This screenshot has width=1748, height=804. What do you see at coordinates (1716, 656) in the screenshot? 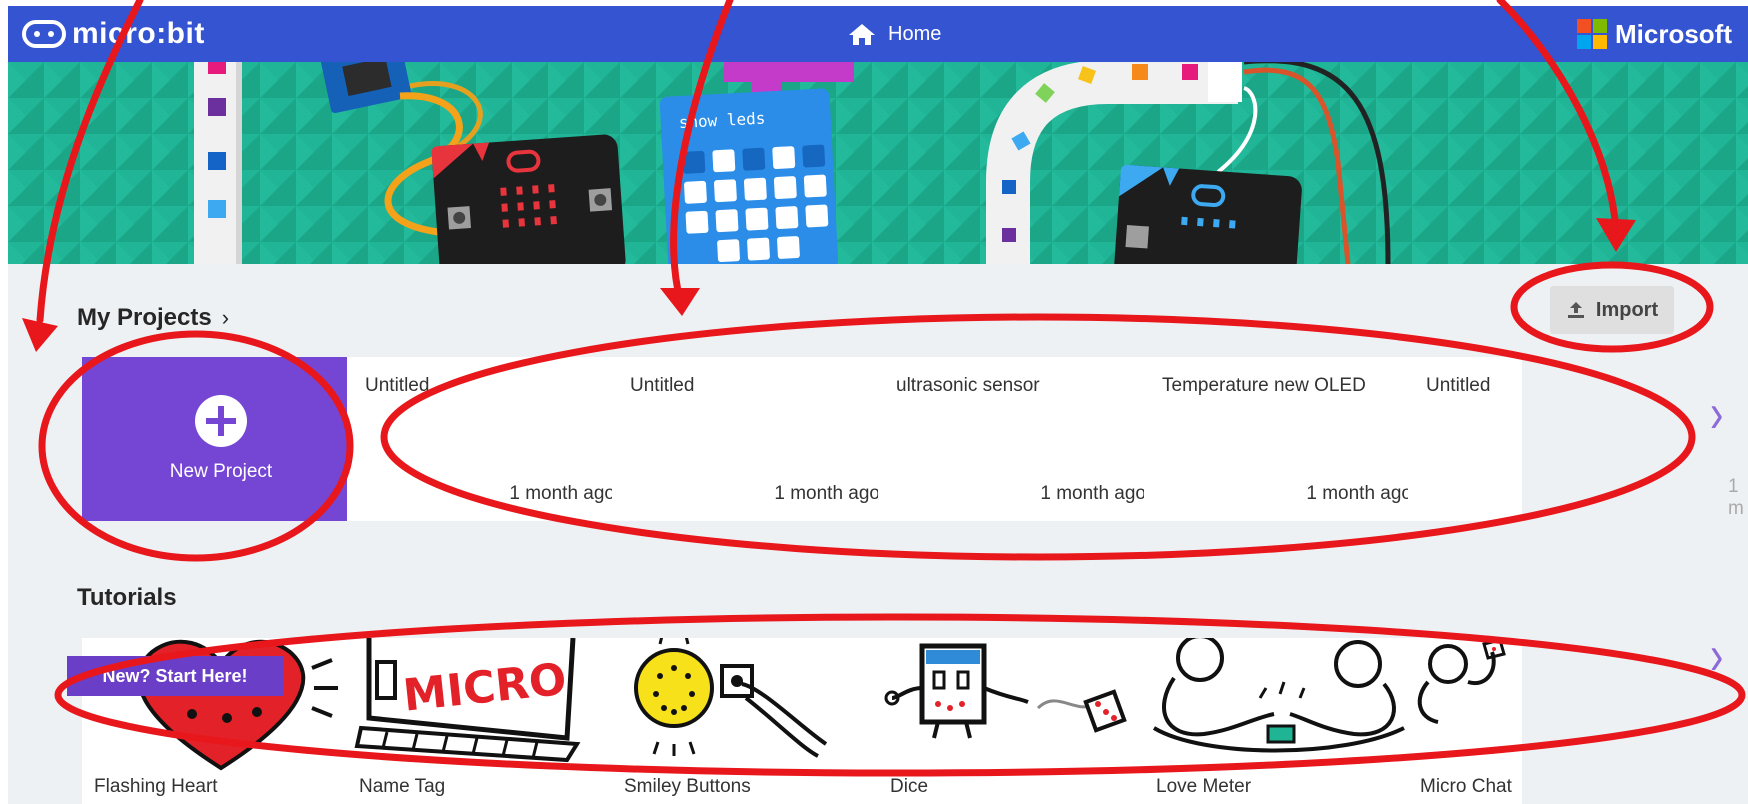
I see `tutorials-next-arrow-icon: ›` at bounding box center [1716, 656].